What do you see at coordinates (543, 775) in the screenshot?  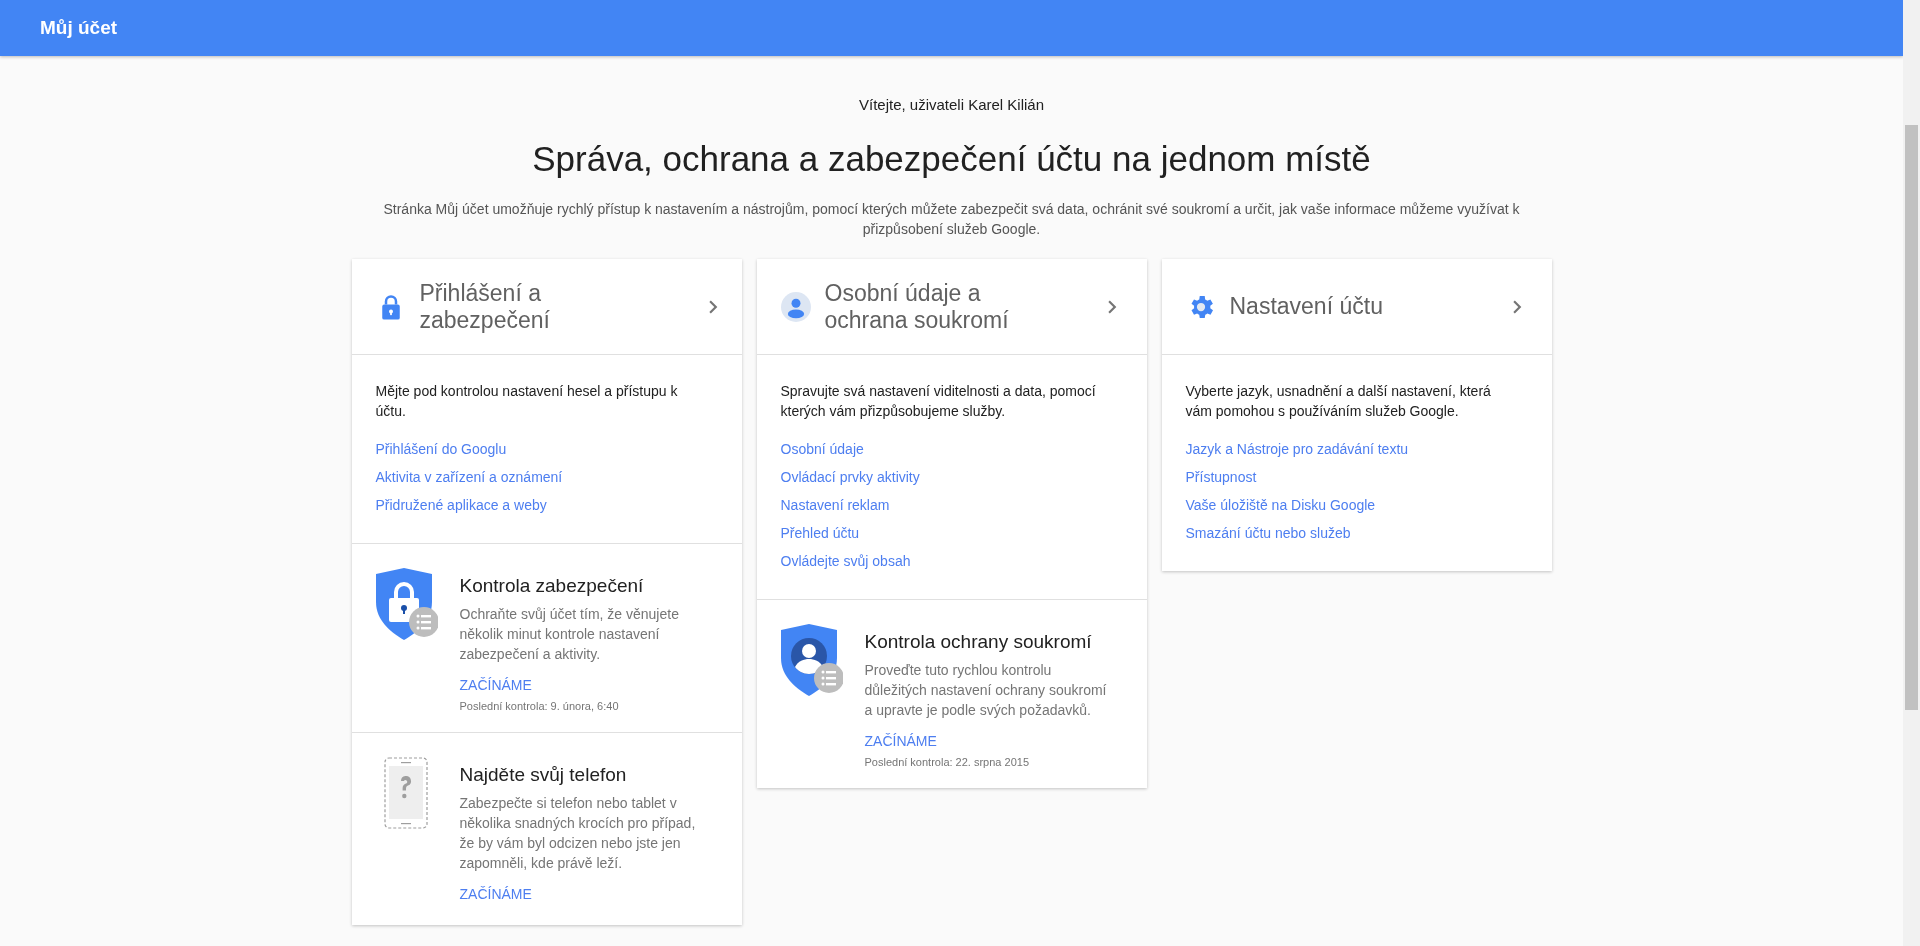 I see `feature-title: Najděte svůj telefon` at bounding box center [543, 775].